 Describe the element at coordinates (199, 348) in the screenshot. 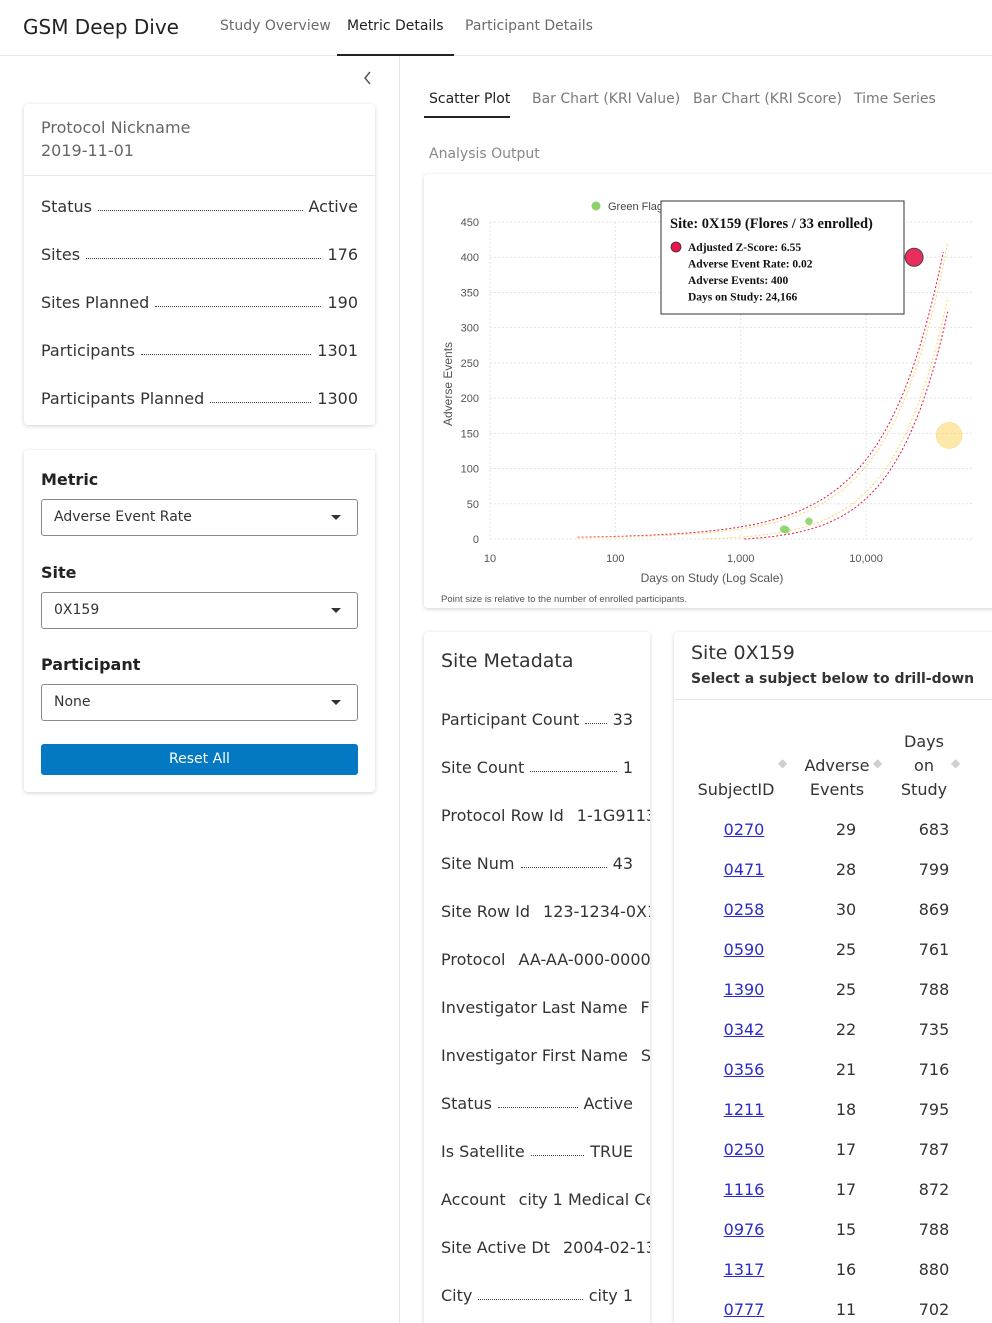

I see `stat-participants: Participants 1301` at that location.